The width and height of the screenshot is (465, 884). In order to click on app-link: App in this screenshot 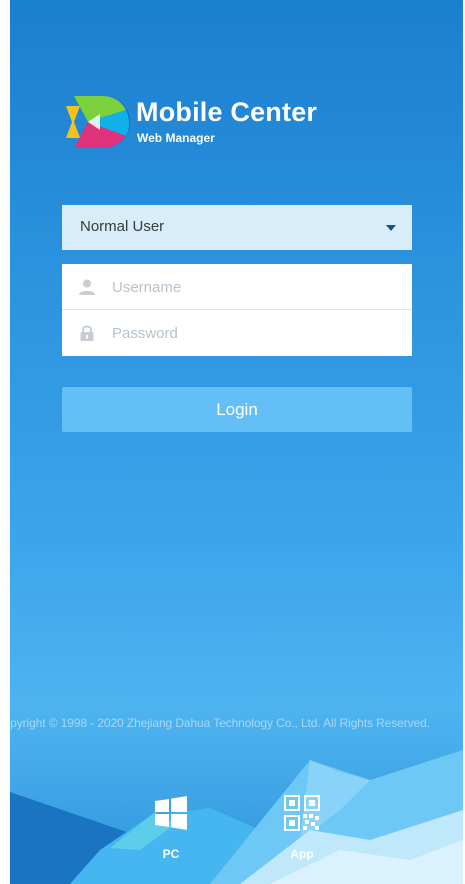, I will do `click(302, 828)`.